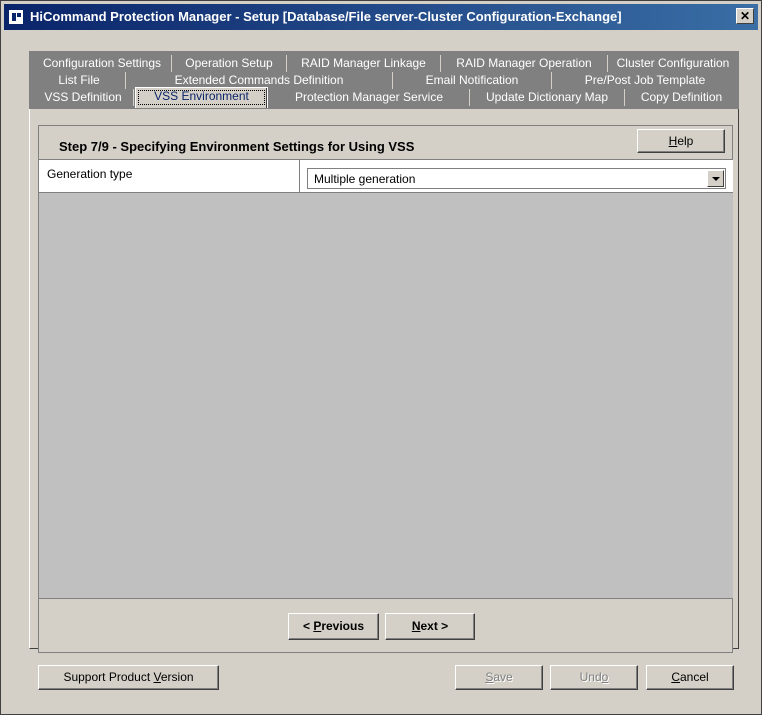  What do you see at coordinates (333, 626) in the screenshot?
I see `previous-button: < Previous` at bounding box center [333, 626].